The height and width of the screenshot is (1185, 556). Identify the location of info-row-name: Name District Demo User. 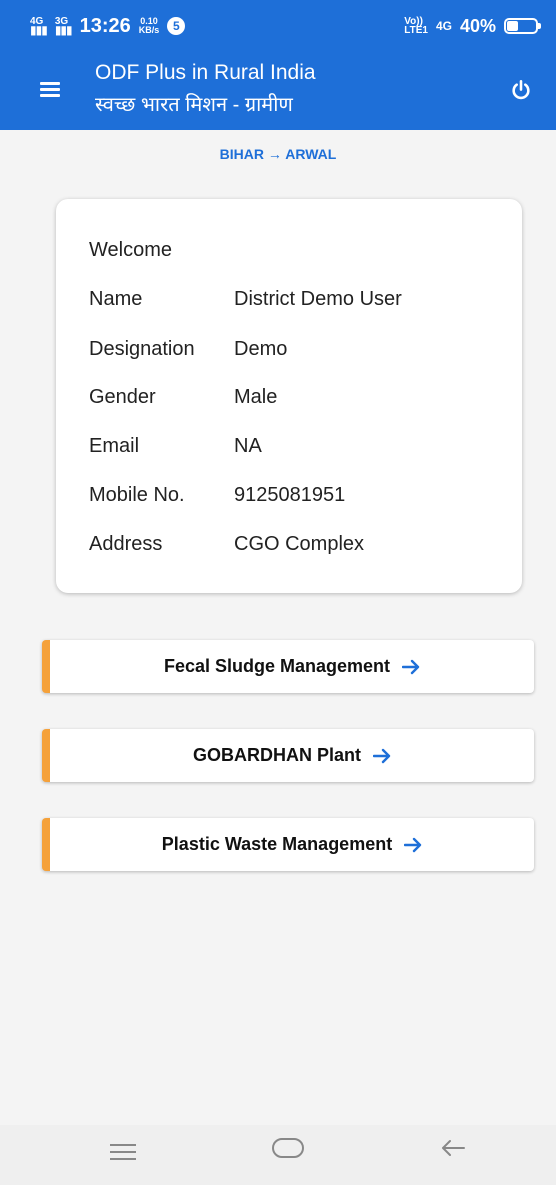
(245, 302).